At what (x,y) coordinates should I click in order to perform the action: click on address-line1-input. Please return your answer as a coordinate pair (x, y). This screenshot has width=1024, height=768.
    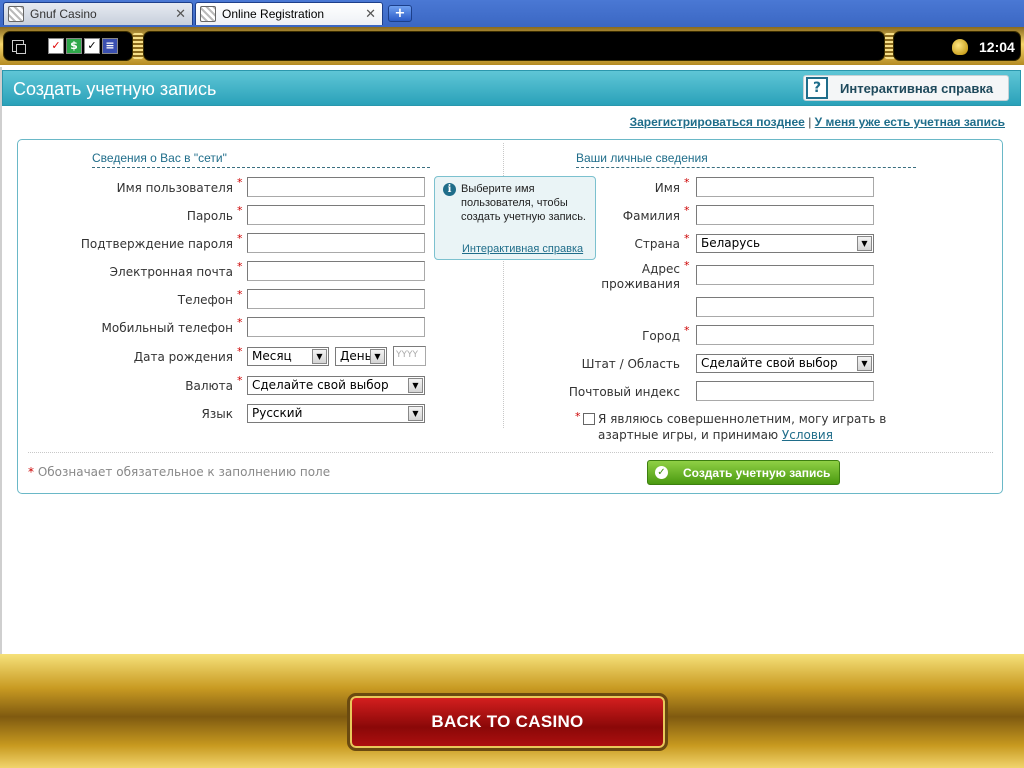
    Looking at the image, I should click on (785, 275).